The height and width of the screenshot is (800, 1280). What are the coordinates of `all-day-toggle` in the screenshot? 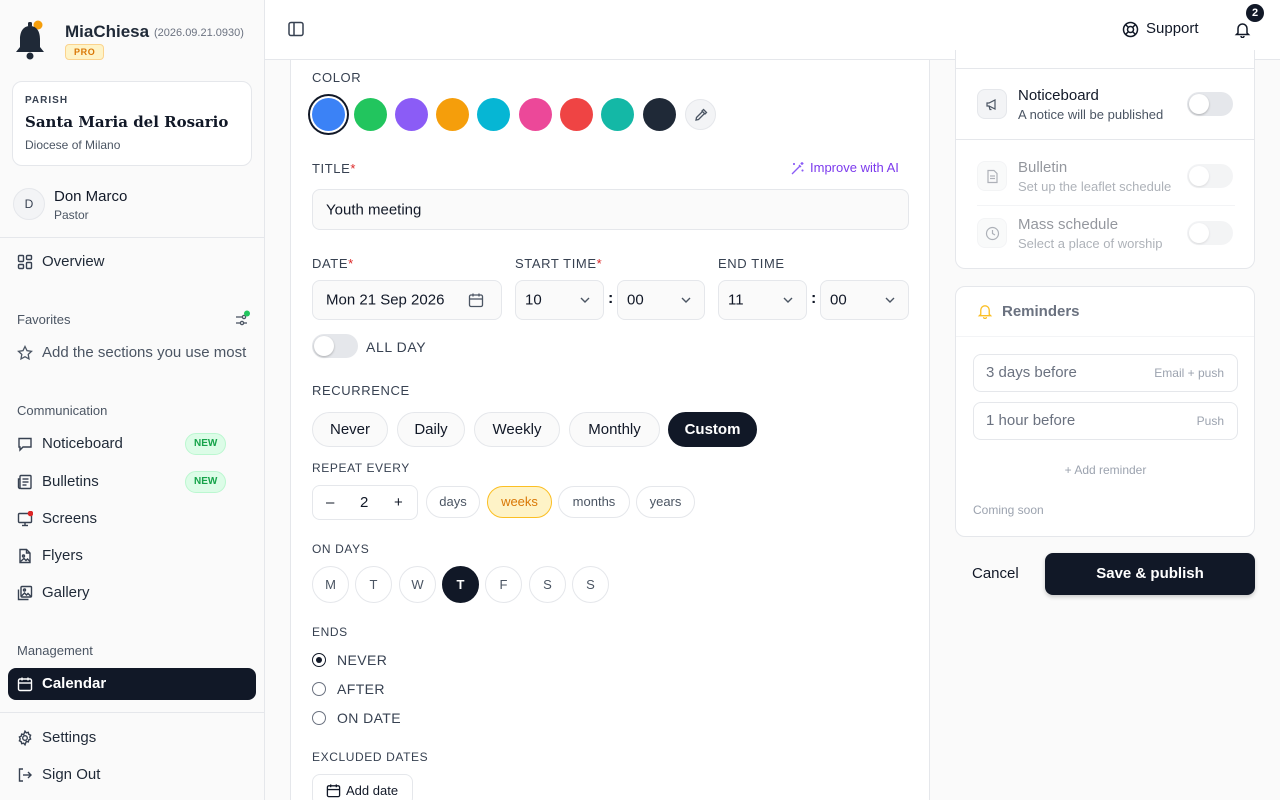 It's located at (335, 346).